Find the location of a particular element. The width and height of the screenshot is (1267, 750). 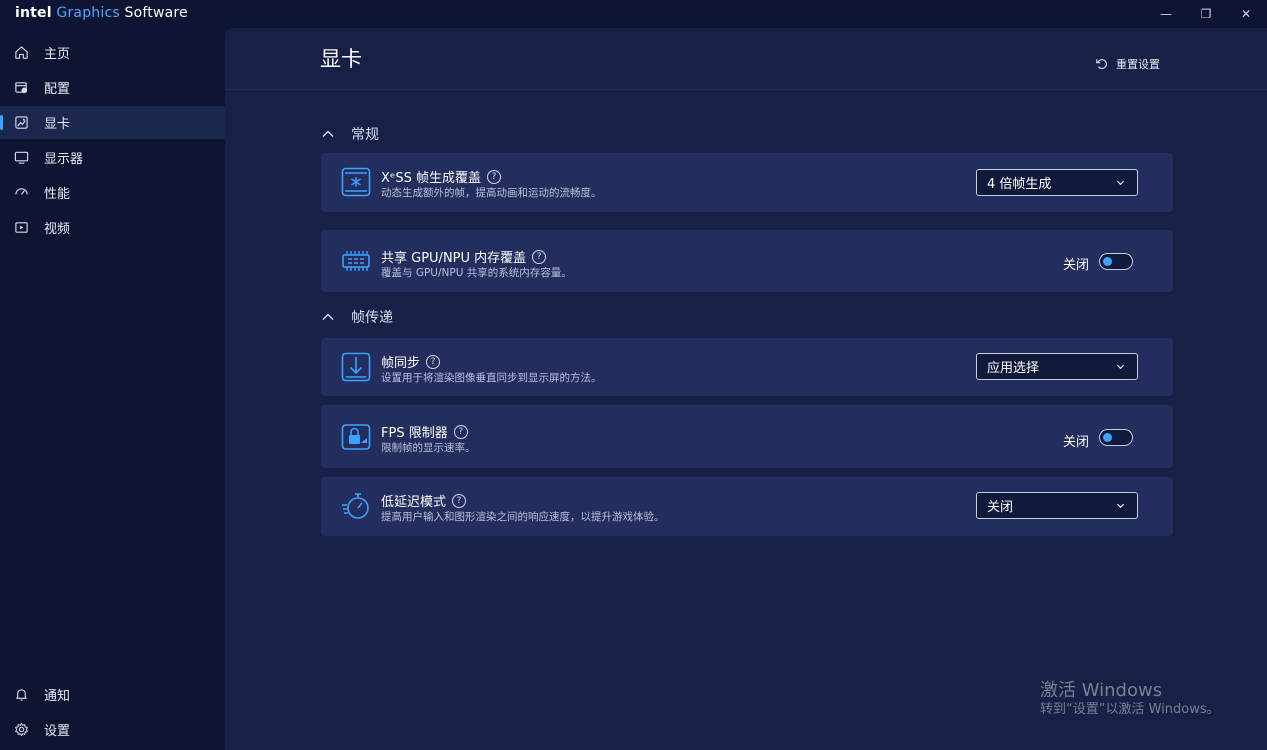

brand-graphics: Graphics is located at coordinates (88, 13).